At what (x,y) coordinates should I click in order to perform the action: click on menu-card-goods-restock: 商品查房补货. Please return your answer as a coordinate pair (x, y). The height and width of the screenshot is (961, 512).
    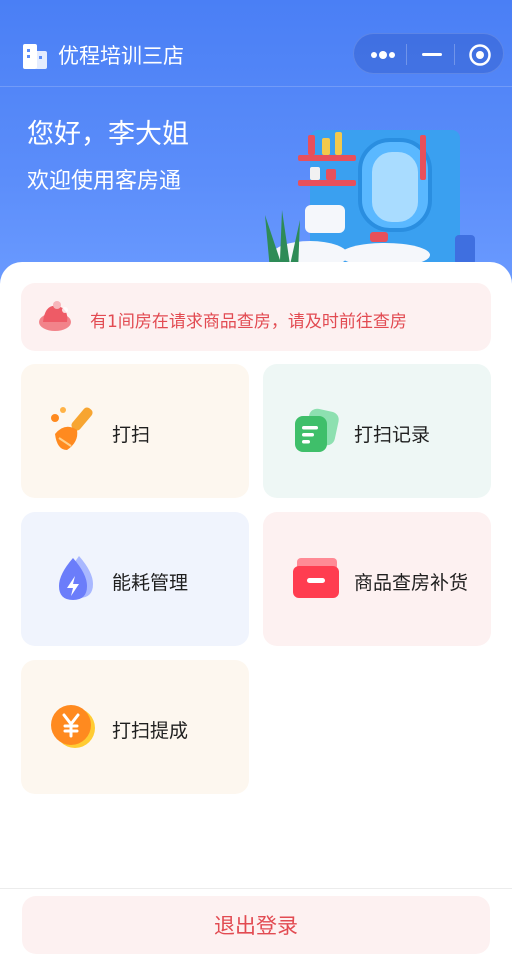
    Looking at the image, I should click on (377, 579).